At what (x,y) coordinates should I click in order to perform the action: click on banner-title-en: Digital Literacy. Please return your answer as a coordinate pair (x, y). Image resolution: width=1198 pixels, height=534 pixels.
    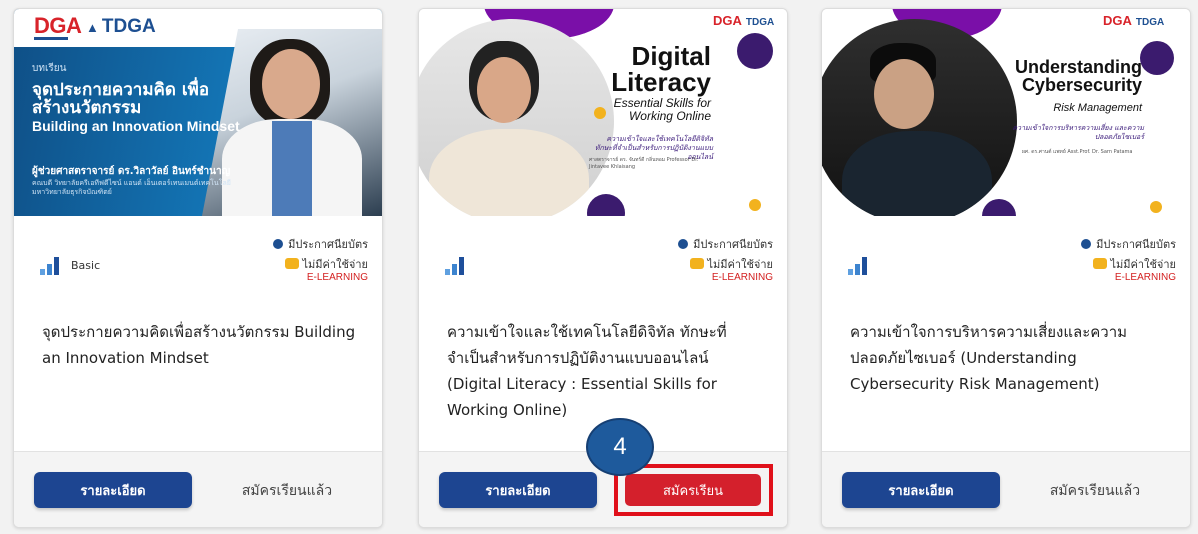
    Looking at the image, I should click on (661, 69).